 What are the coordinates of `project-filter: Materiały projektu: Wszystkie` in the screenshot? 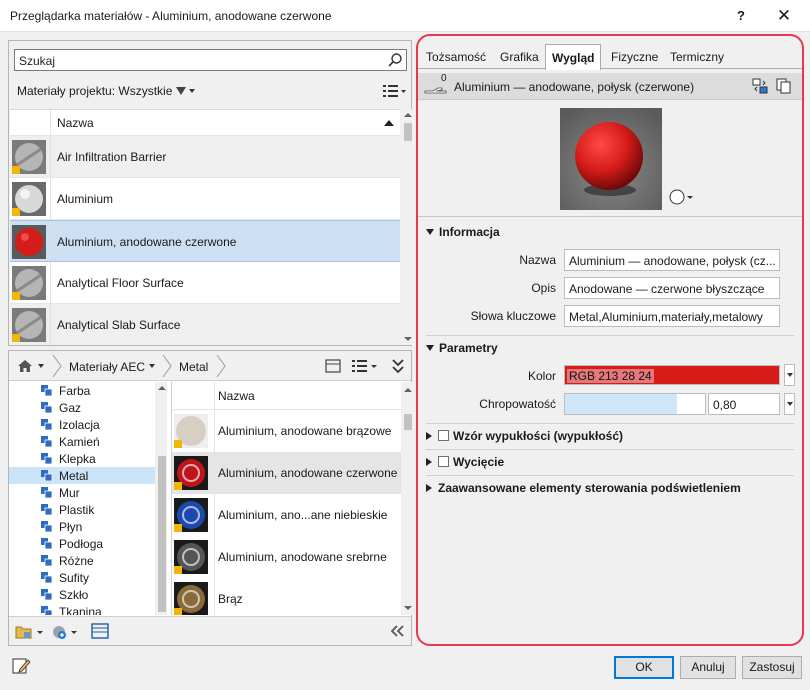 It's located at (106, 91).